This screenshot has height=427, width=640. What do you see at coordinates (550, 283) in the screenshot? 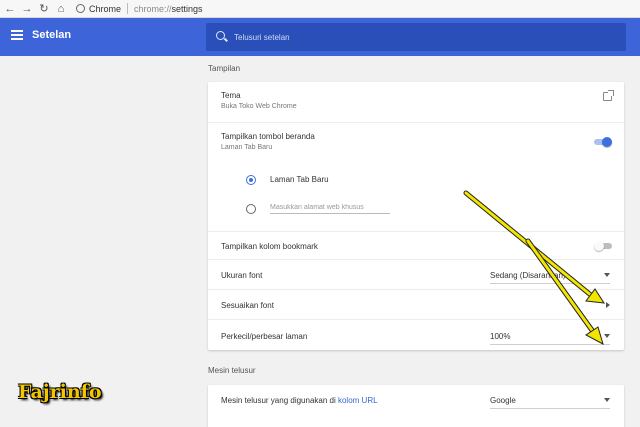
I see `font-size-underline` at bounding box center [550, 283].